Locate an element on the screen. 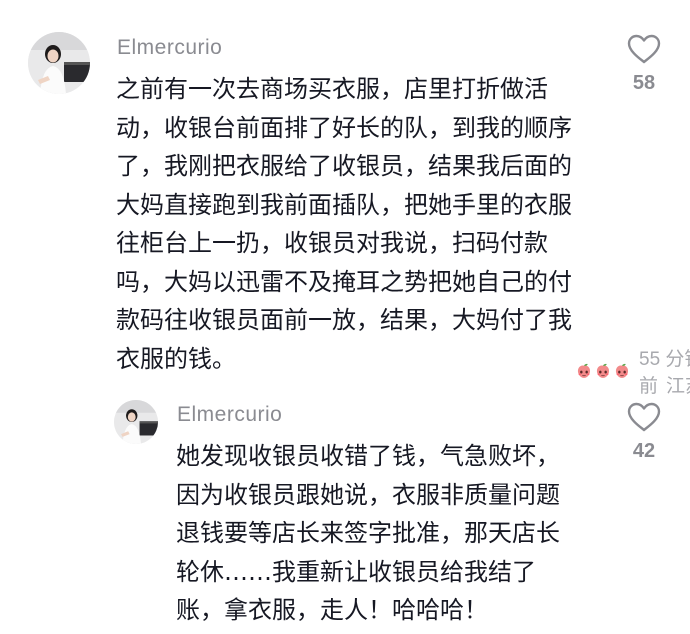 This screenshot has width=690, height=634. like-count: 58 is located at coordinates (644, 83).